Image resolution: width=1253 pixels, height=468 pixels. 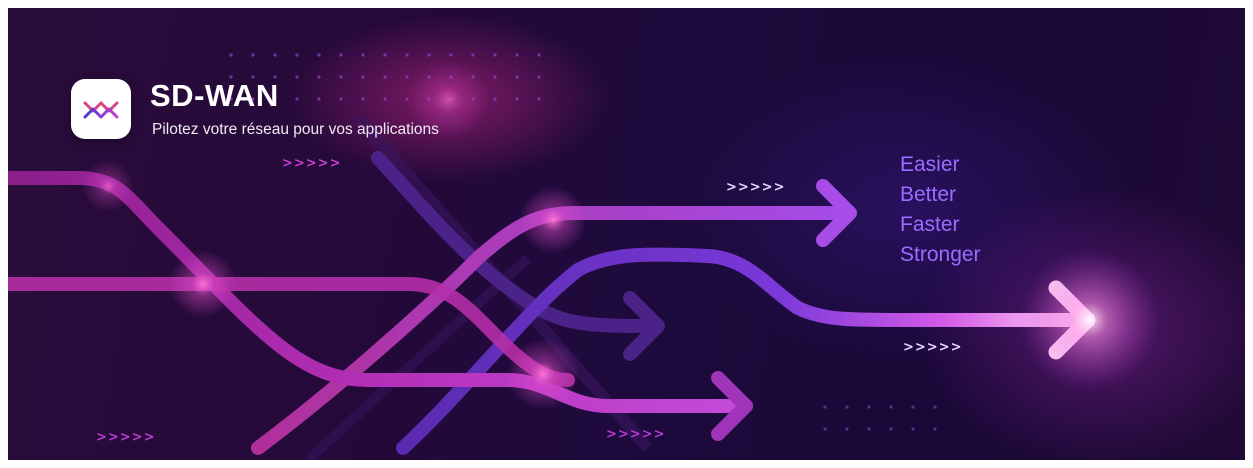 What do you see at coordinates (930, 224) in the screenshot?
I see `tagline-word: Faster` at bounding box center [930, 224].